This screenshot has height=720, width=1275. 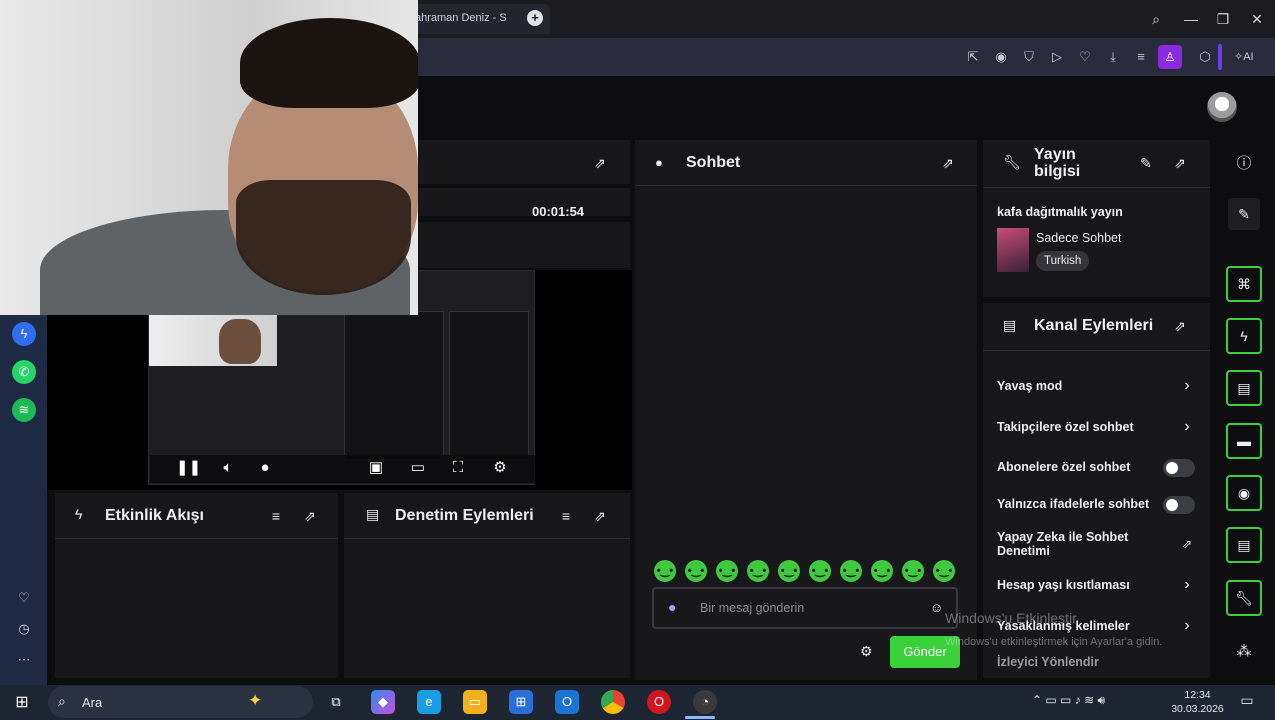 I want to click on language-tag: Turkish, so click(x=1063, y=261).